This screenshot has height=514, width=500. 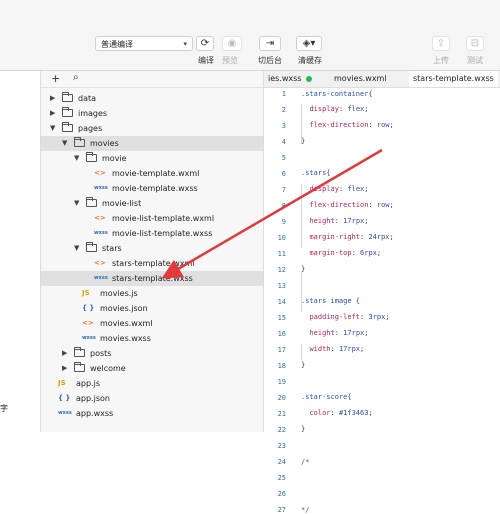 I want to click on tree-folder: ▶ welcome, so click(x=152, y=368).